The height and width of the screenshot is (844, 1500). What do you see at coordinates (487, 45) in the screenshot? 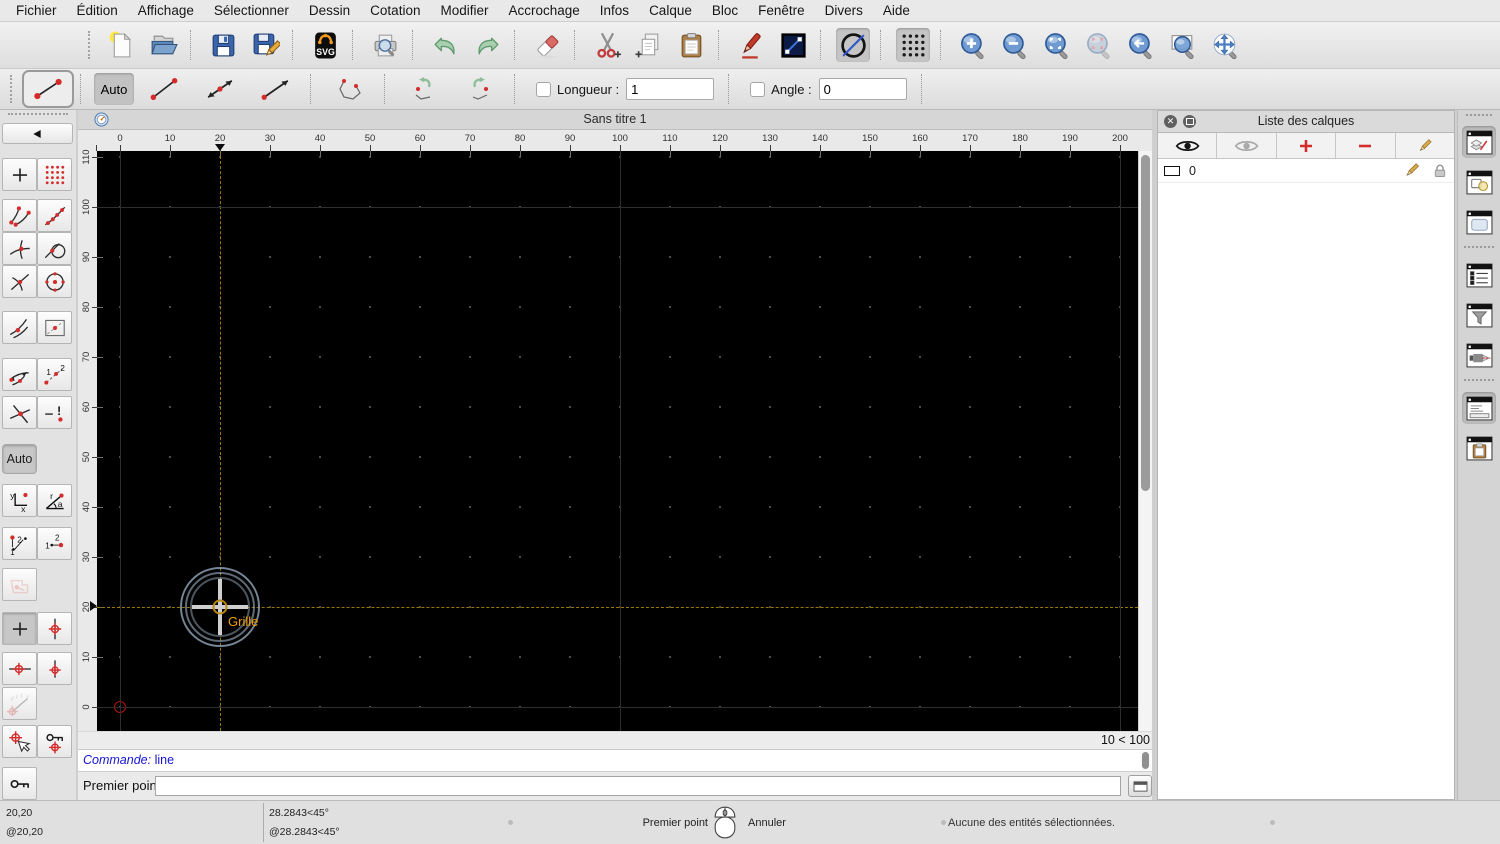
I see `redo-icon` at bounding box center [487, 45].